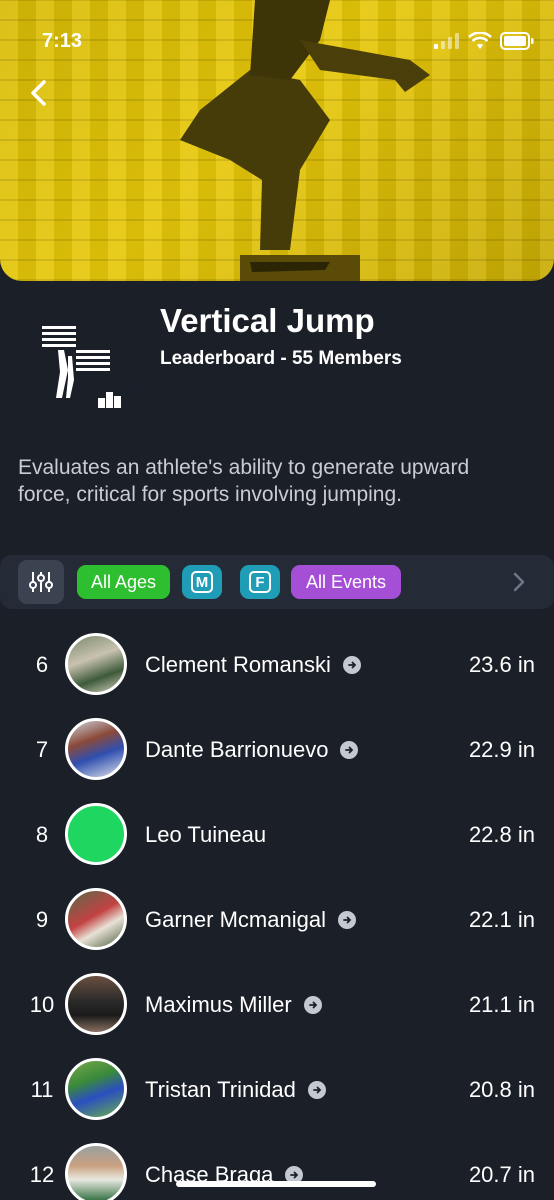 Image resolution: width=554 pixels, height=1200 pixels. I want to click on rank-number: 11, so click(42, 1089).